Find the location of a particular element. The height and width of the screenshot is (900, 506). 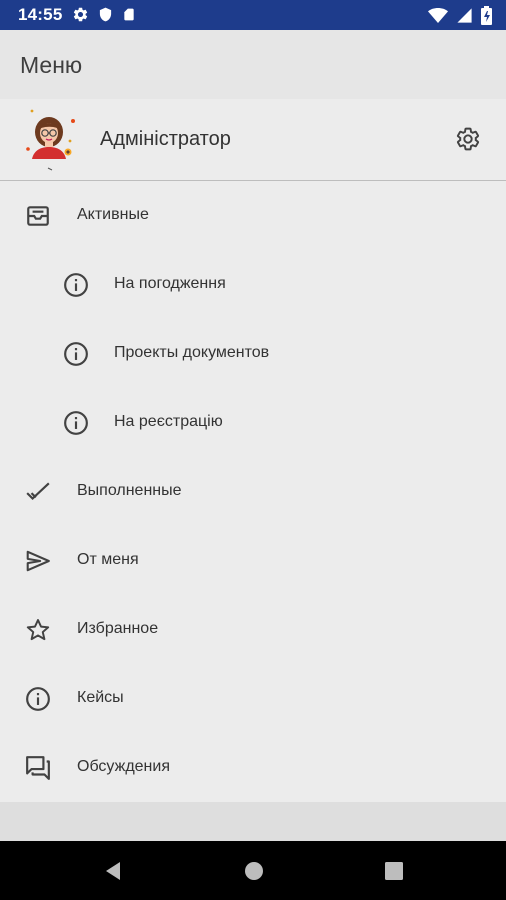

recents-icon is located at coordinates (394, 871).